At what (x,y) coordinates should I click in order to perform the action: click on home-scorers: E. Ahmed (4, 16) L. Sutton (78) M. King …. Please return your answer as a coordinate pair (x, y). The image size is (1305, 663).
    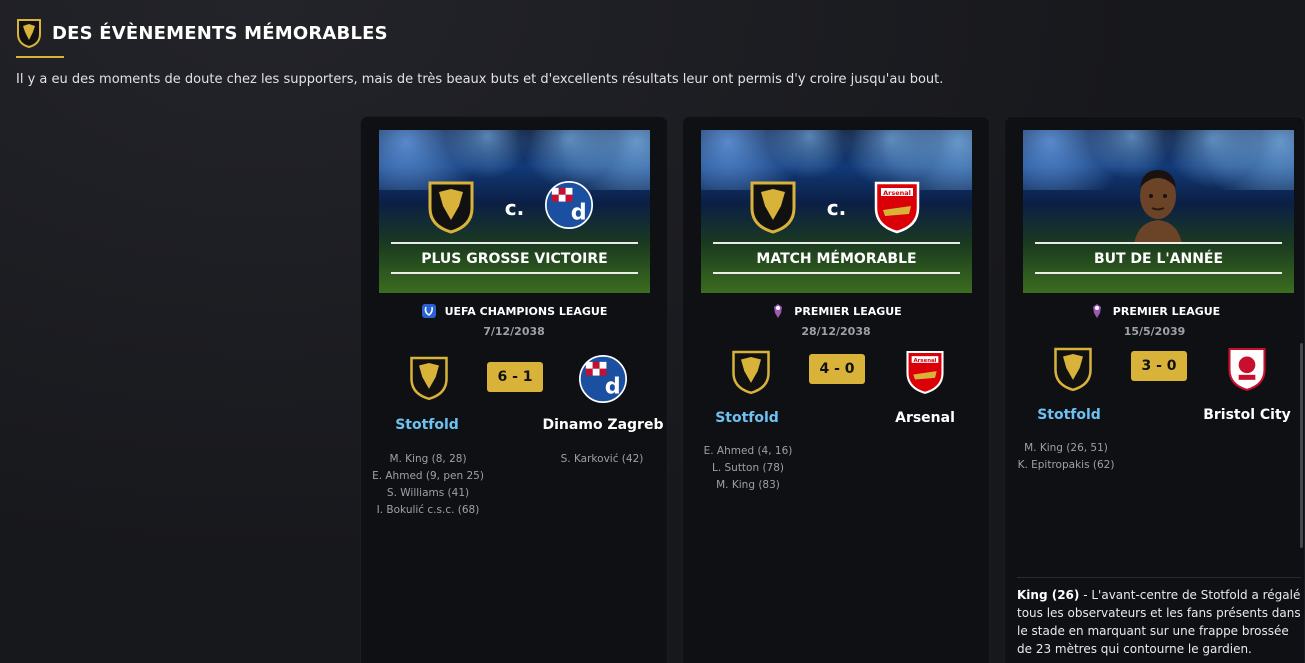
    Looking at the image, I should click on (748, 468).